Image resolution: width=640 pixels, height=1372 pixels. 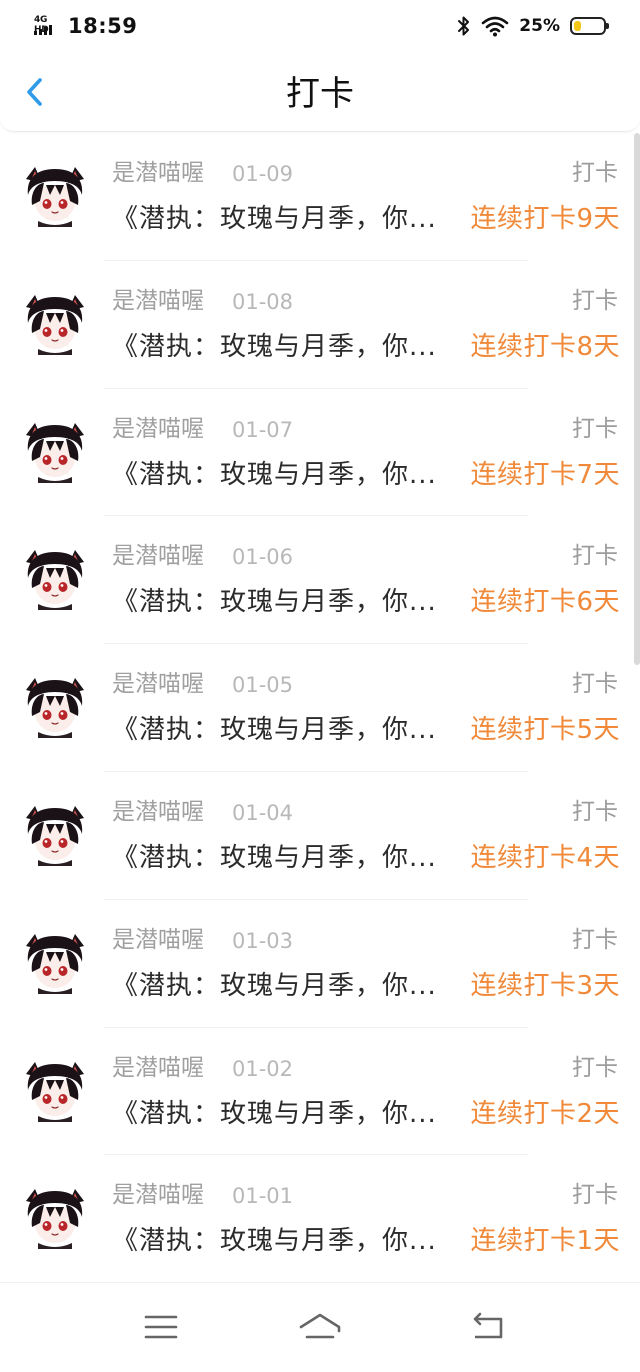 I want to click on item-date: 01-05, so click(x=263, y=685).